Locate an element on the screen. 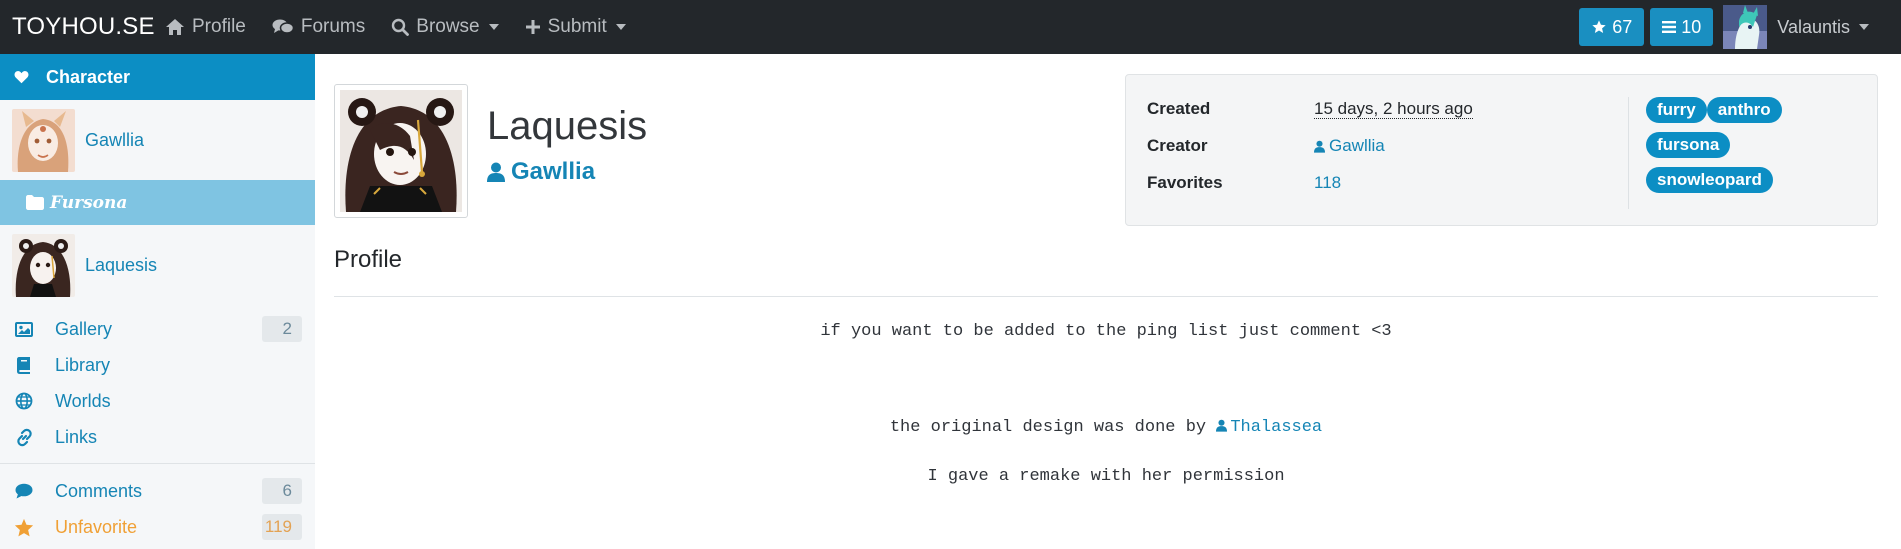 The height and width of the screenshot is (549, 1901). sidebar-current-character: Laquesis is located at coordinates (157, 265).